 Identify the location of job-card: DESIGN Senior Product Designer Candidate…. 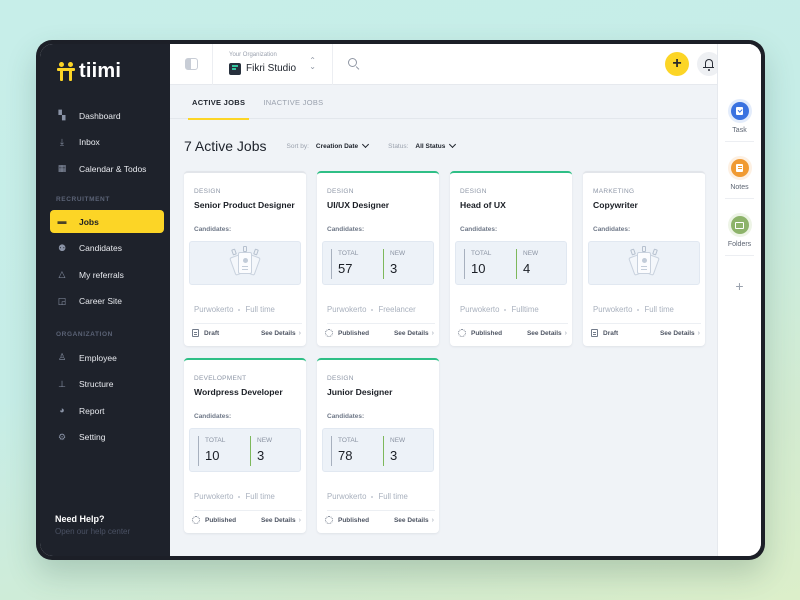
(245, 258).